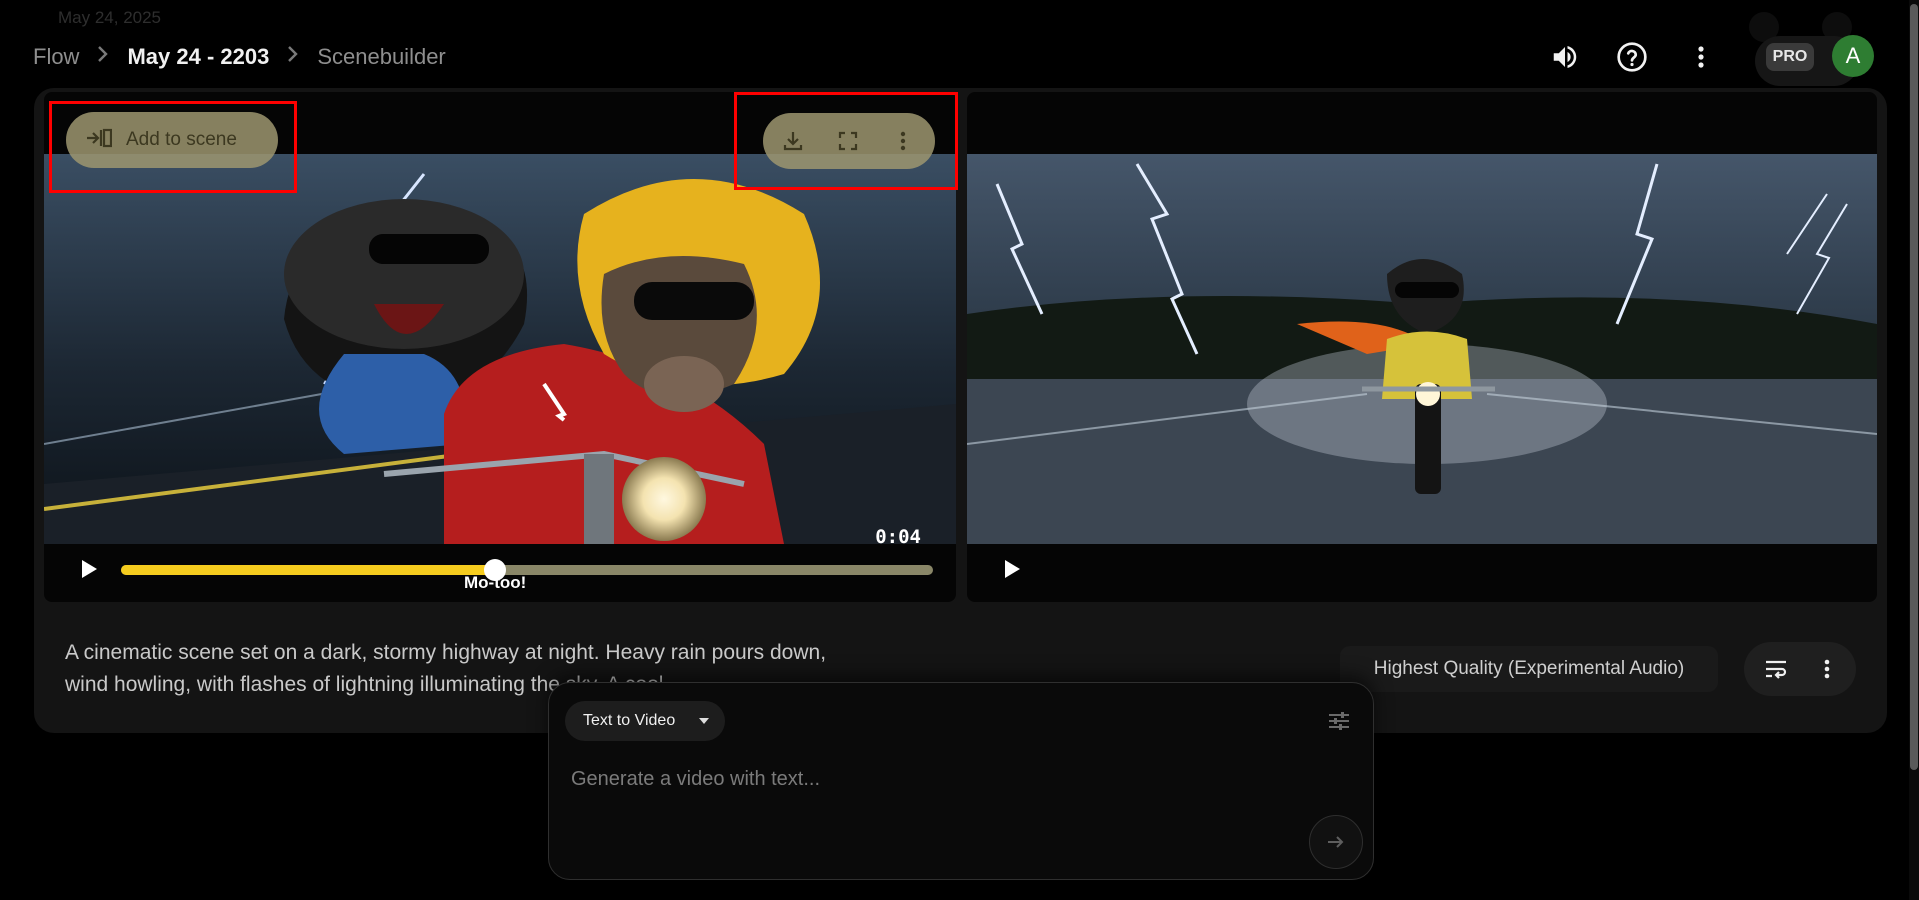 This screenshot has height=900, width=1919. Describe the element at coordinates (846, 141) in the screenshot. I see `highlight-box-clip-toolbar` at that location.